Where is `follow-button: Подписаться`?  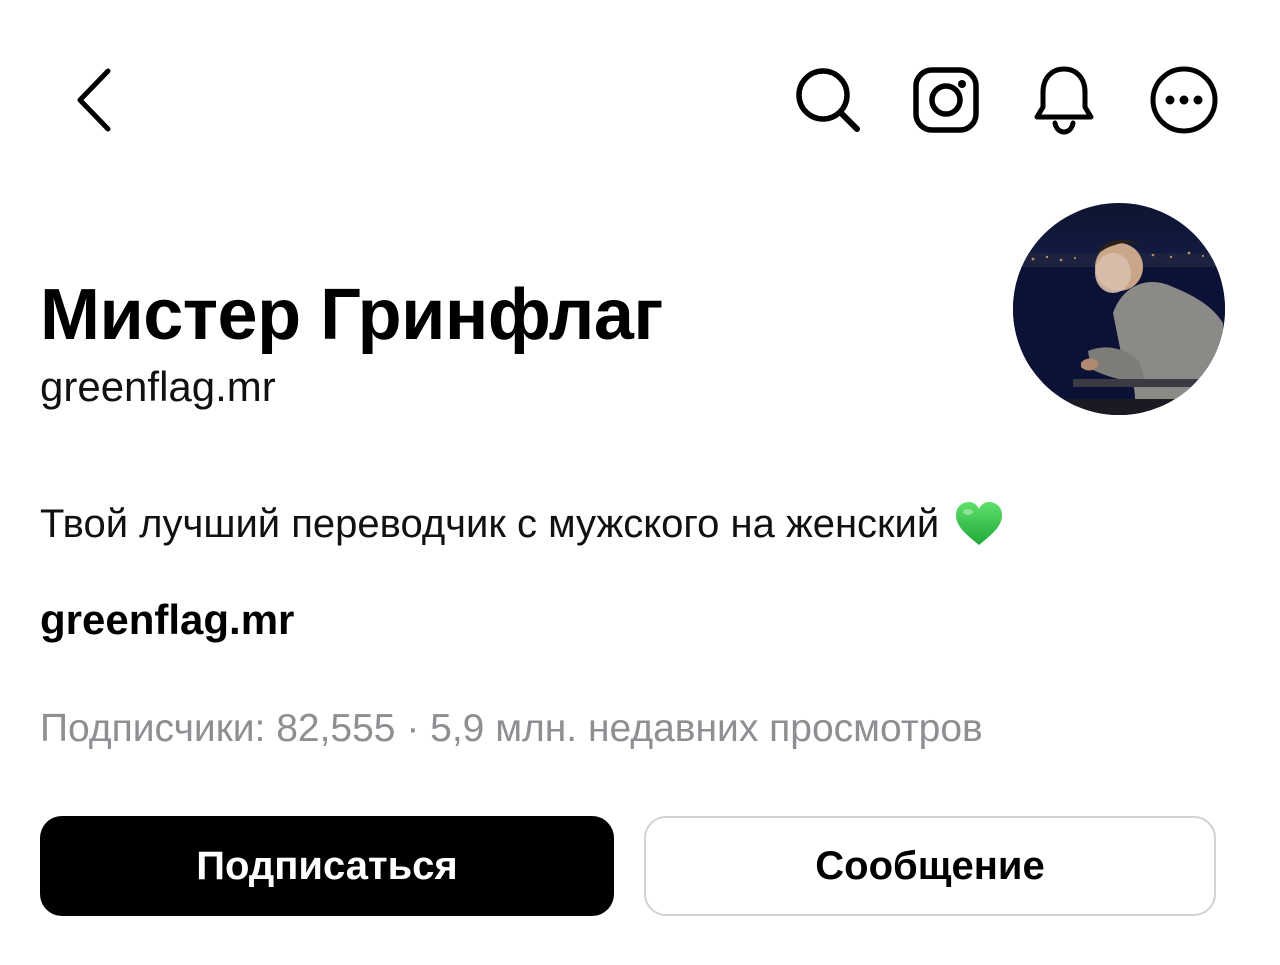 follow-button: Подписаться is located at coordinates (327, 866).